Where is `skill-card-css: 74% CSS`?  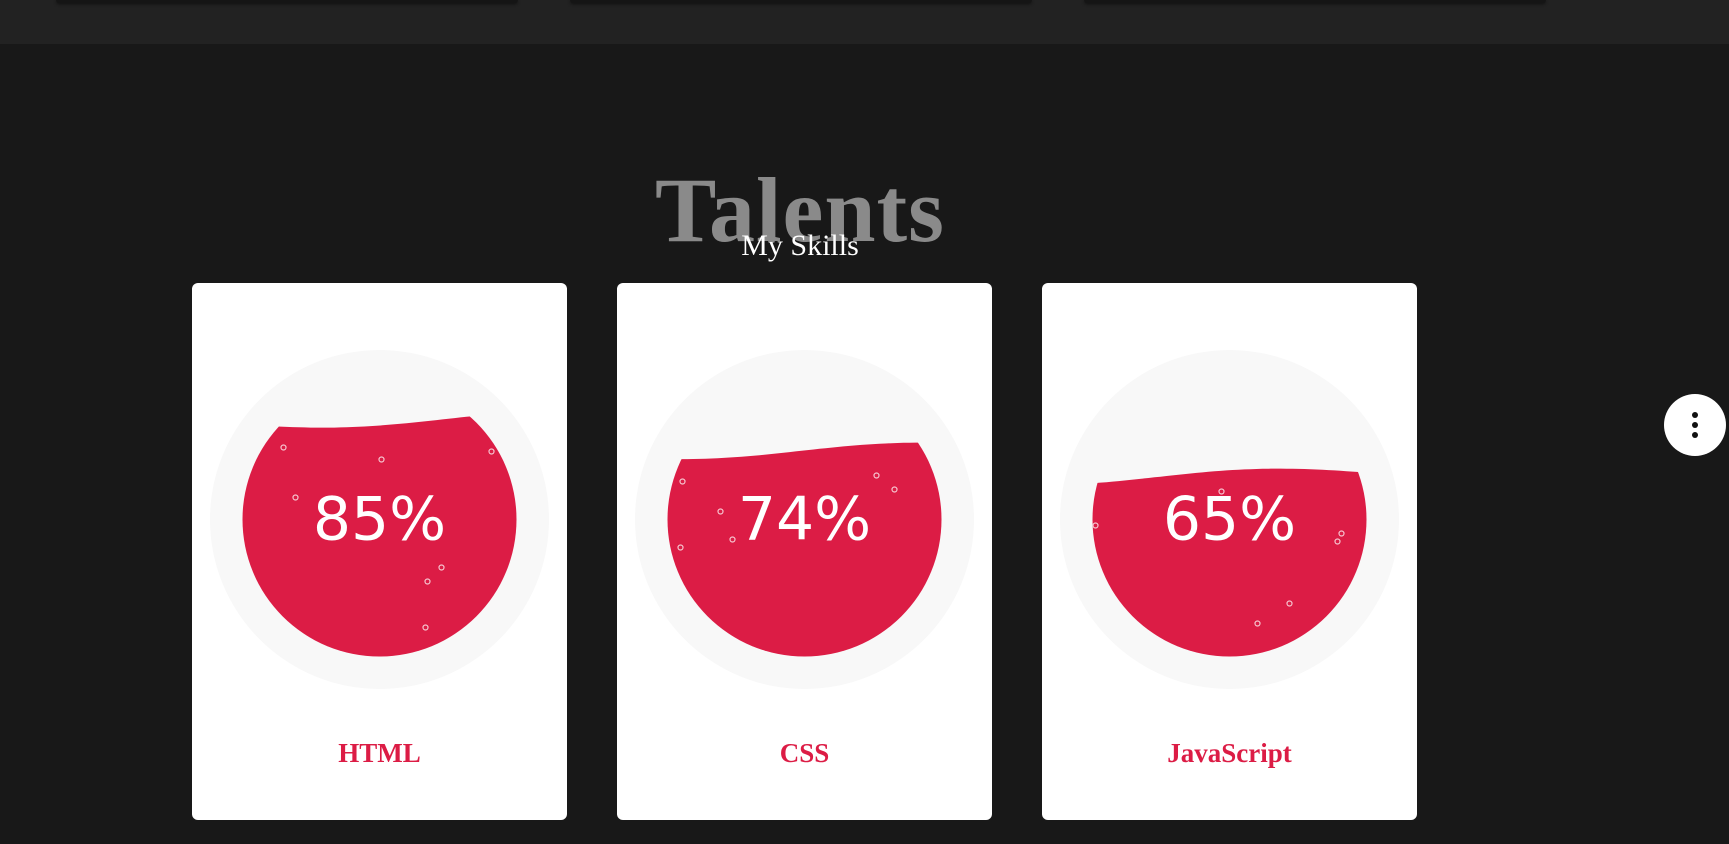
skill-card-css: 74% CSS is located at coordinates (804, 551).